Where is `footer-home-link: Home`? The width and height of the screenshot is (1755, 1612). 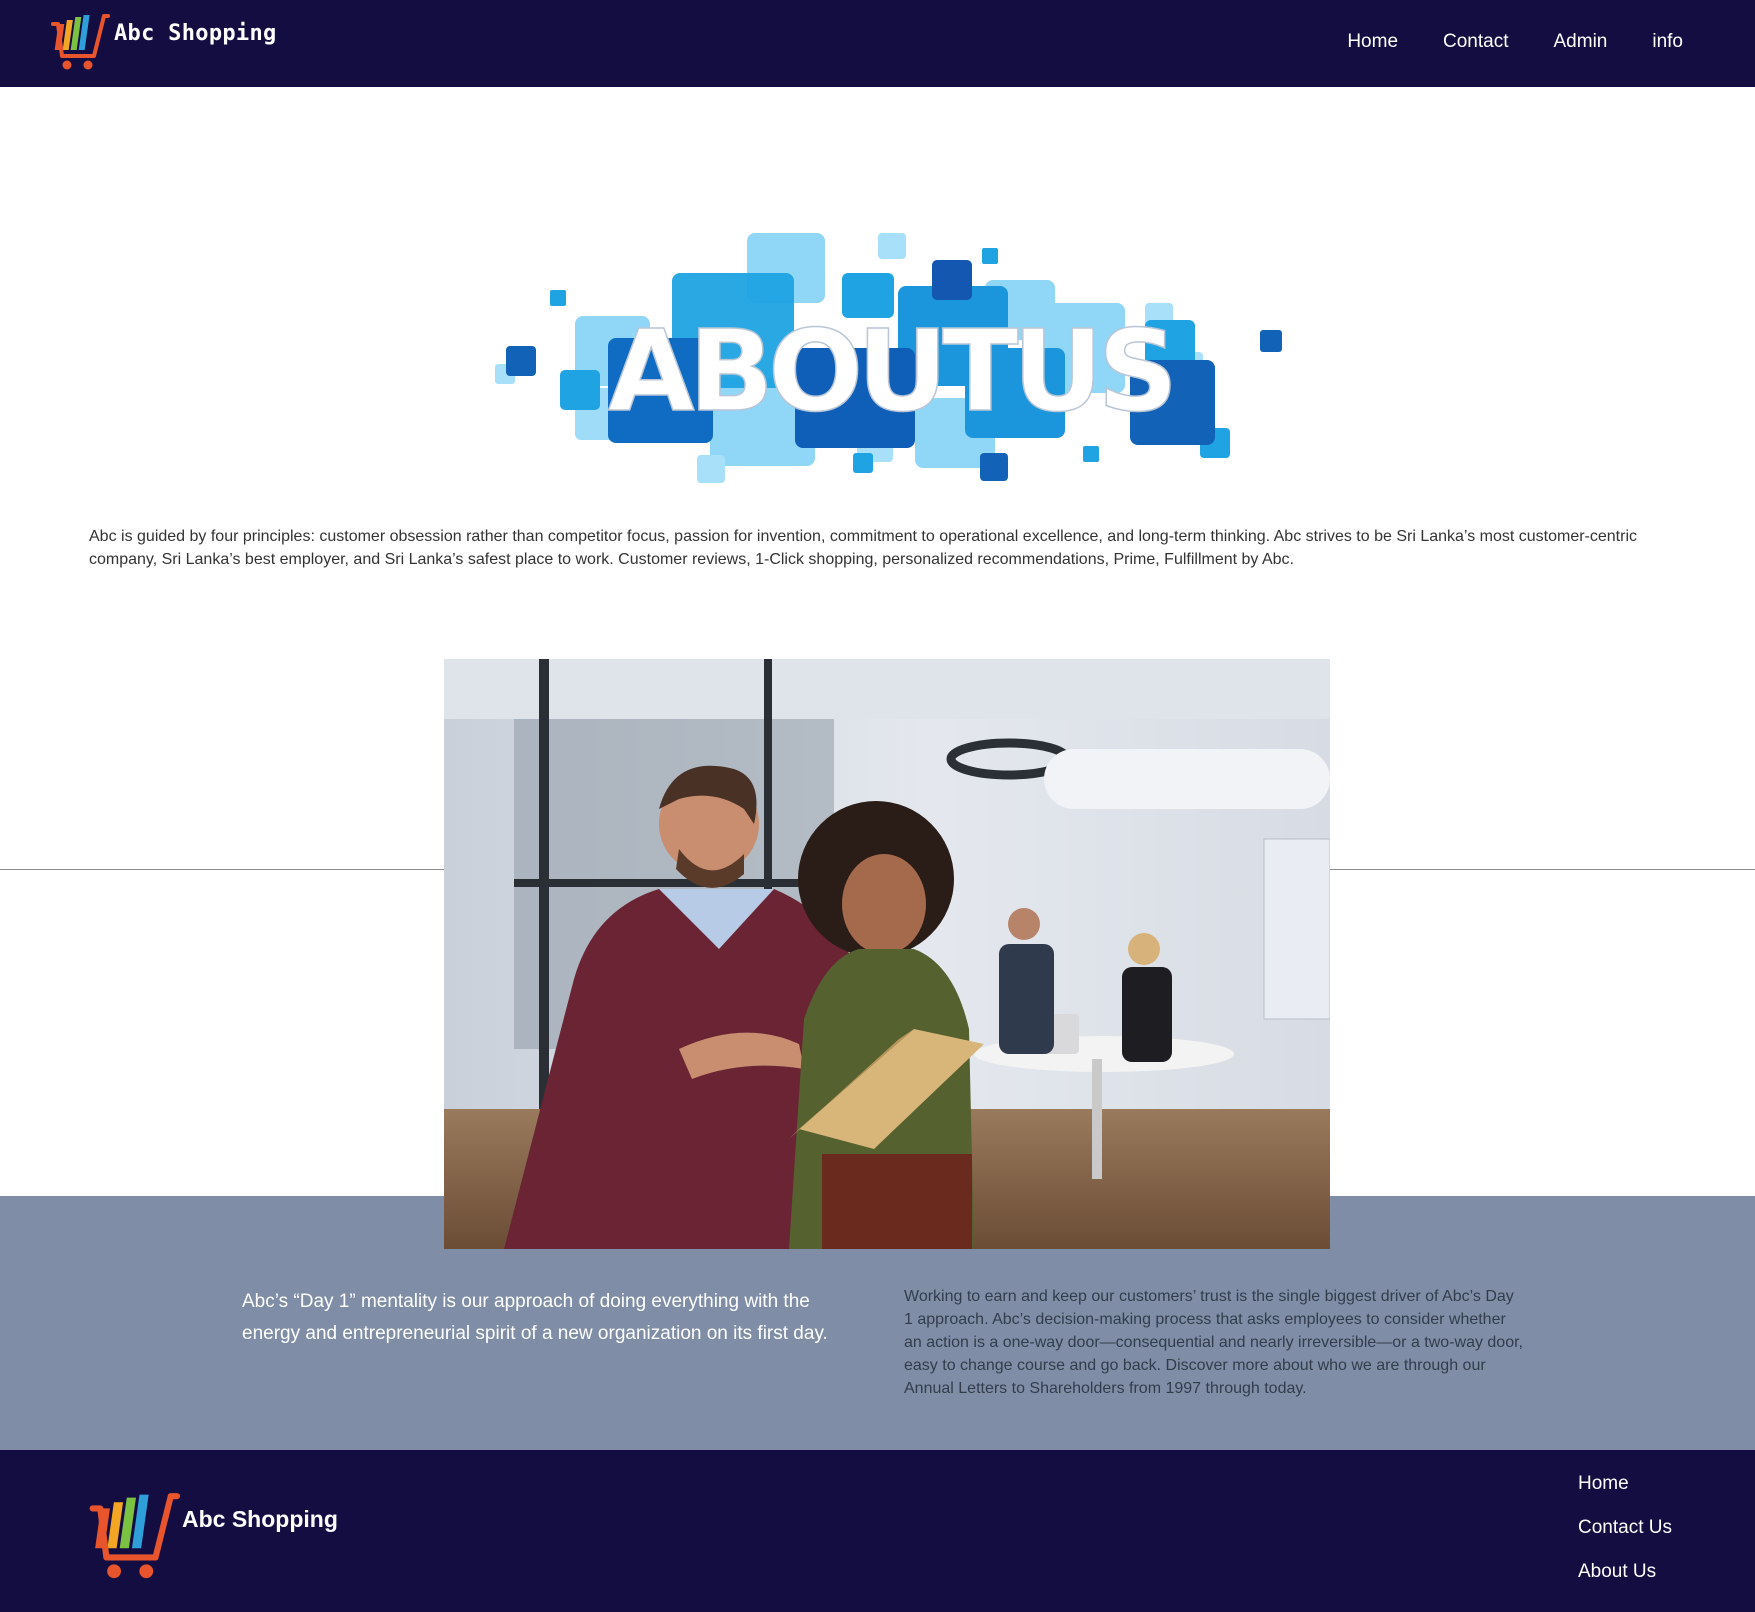 footer-home-link: Home is located at coordinates (1625, 1494).